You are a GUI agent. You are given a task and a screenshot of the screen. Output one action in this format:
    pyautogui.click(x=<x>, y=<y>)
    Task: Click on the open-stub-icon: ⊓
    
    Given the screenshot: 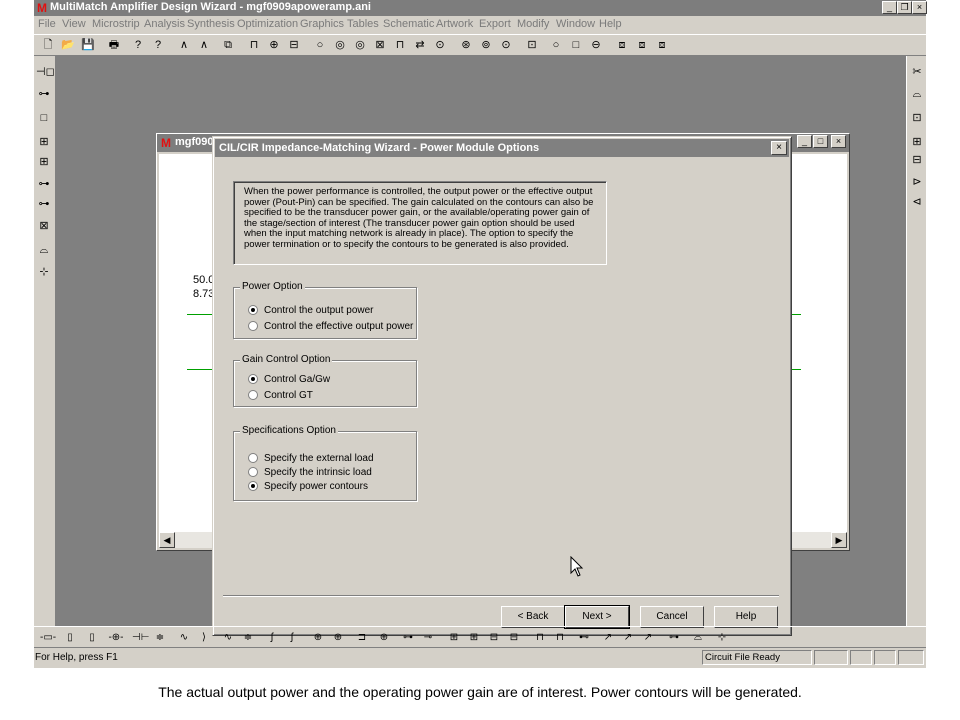 What is the action you would take?
    pyautogui.click(x=540, y=638)
    